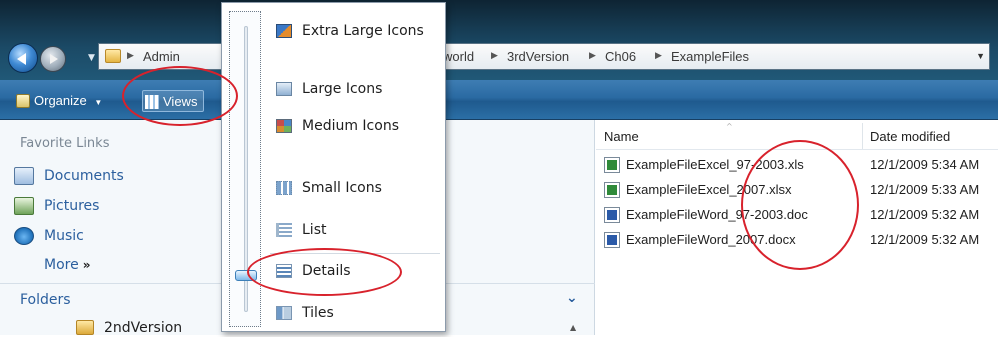 This screenshot has width=998, height=337. What do you see at coordinates (284, 126) in the screenshot?
I see `medium-icons-icon` at bounding box center [284, 126].